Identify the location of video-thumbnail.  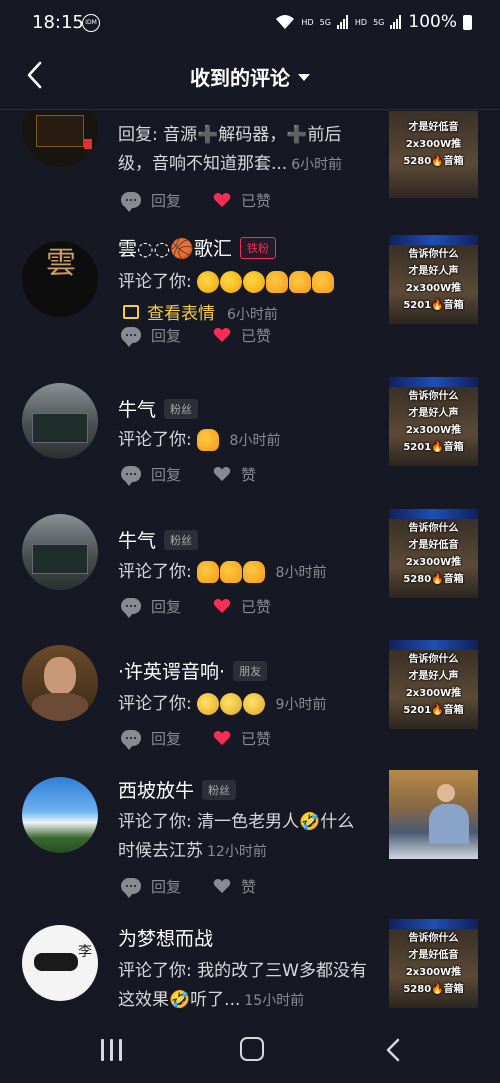
(433, 814).